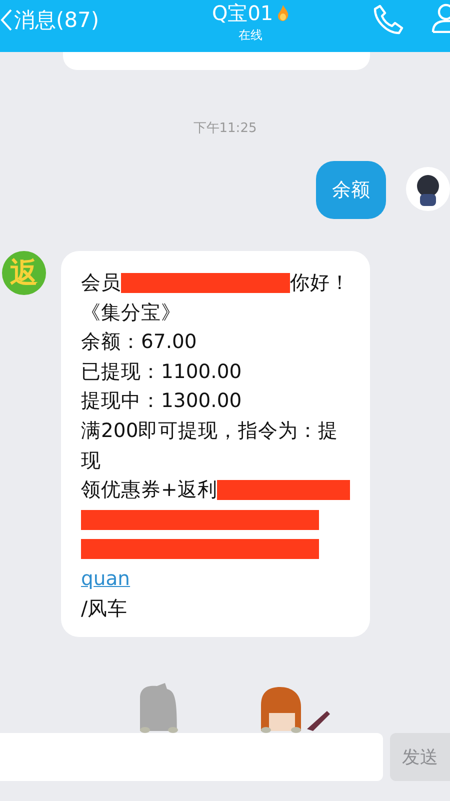 The height and width of the screenshot is (801, 450). What do you see at coordinates (428, 189) in the screenshot?
I see `avatar-icon` at bounding box center [428, 189].